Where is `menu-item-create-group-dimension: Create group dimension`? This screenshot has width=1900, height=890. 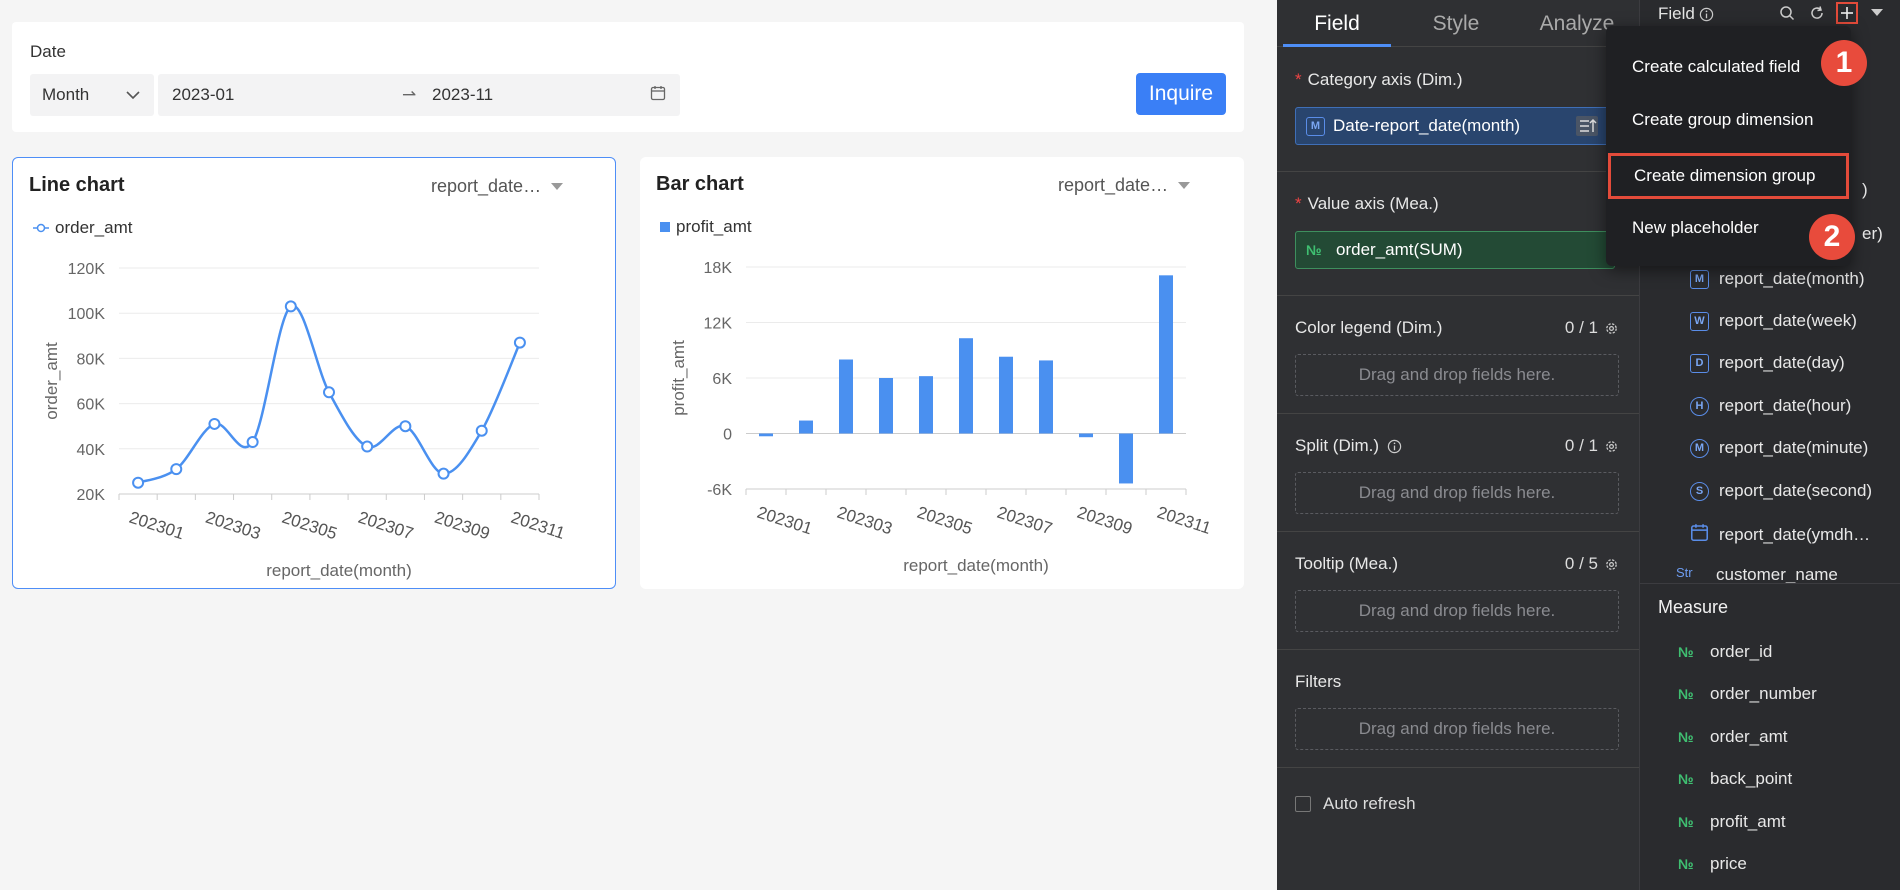 menu-item-create-group-dimension: Create group dimension is located at coordinates (1728, 120).